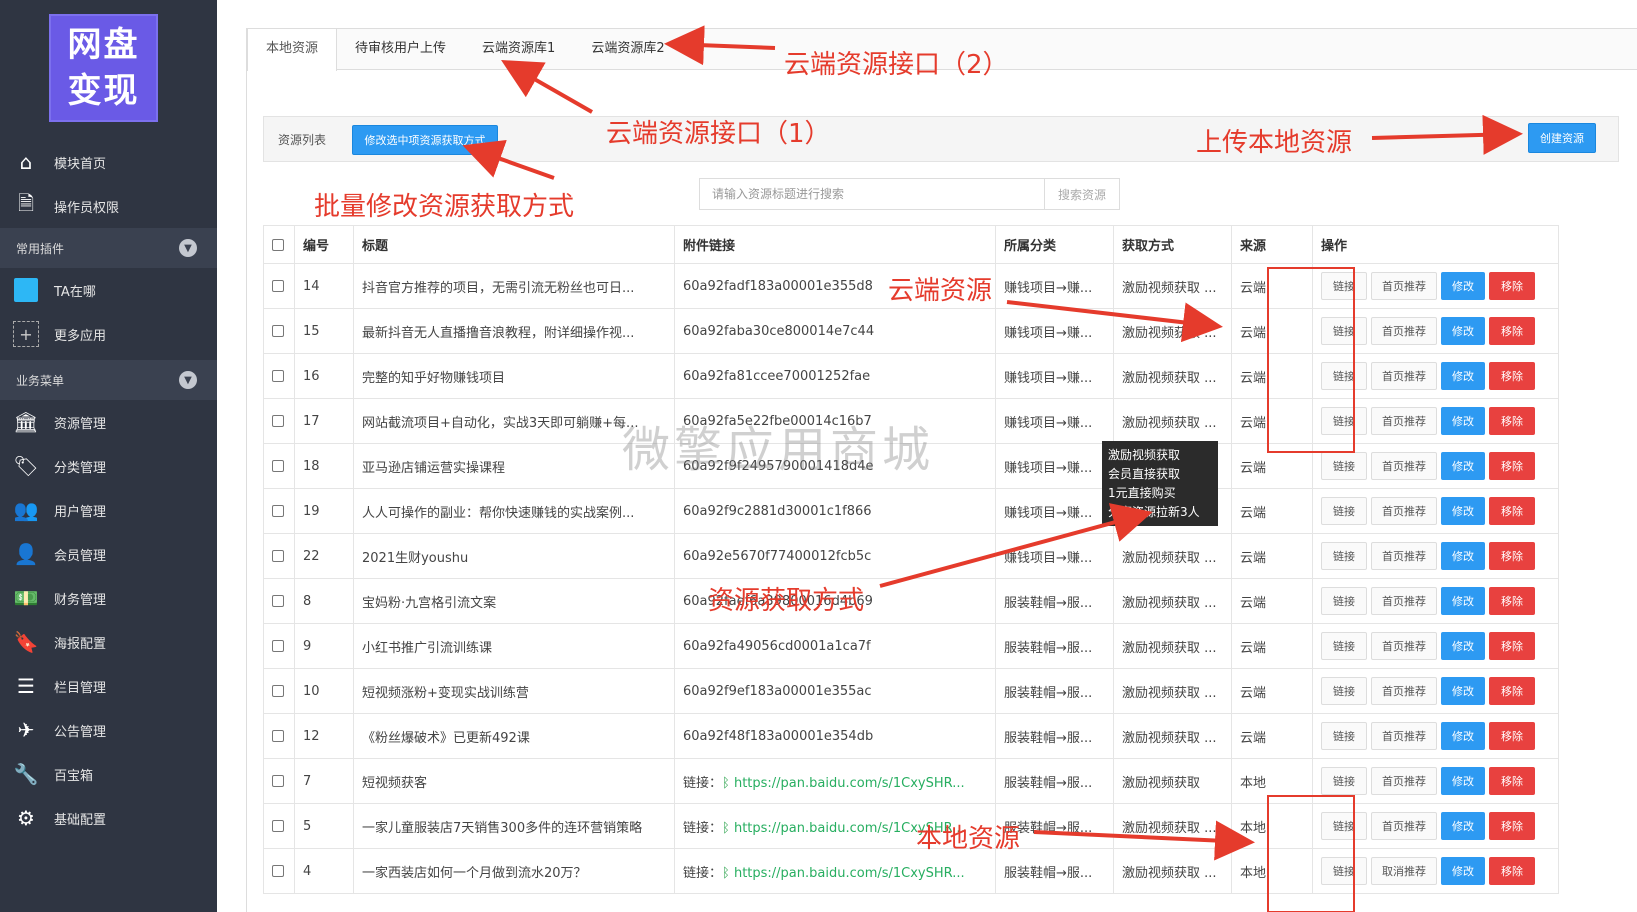  Describe the element at coordinates (1311, 360) in the screenshot. I see `cloud-source-highlight` at that location.